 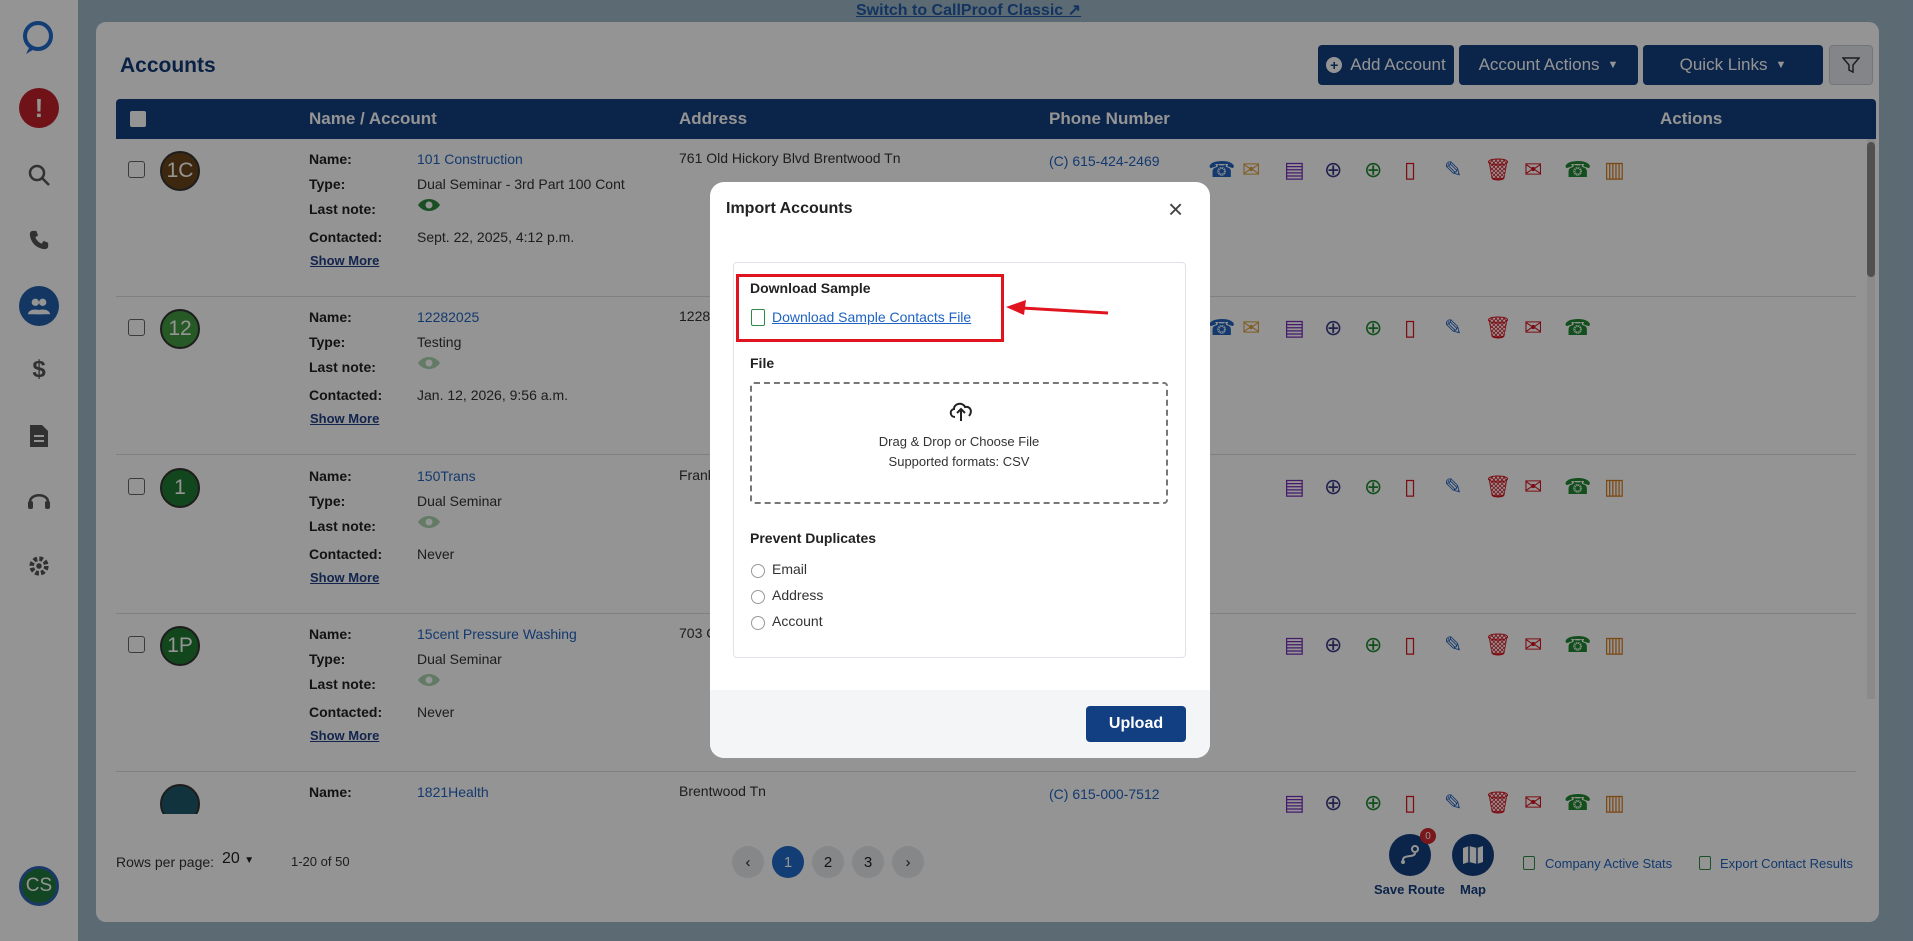 I want to click on cloud-upload-icon, so click(x=960, y=411).